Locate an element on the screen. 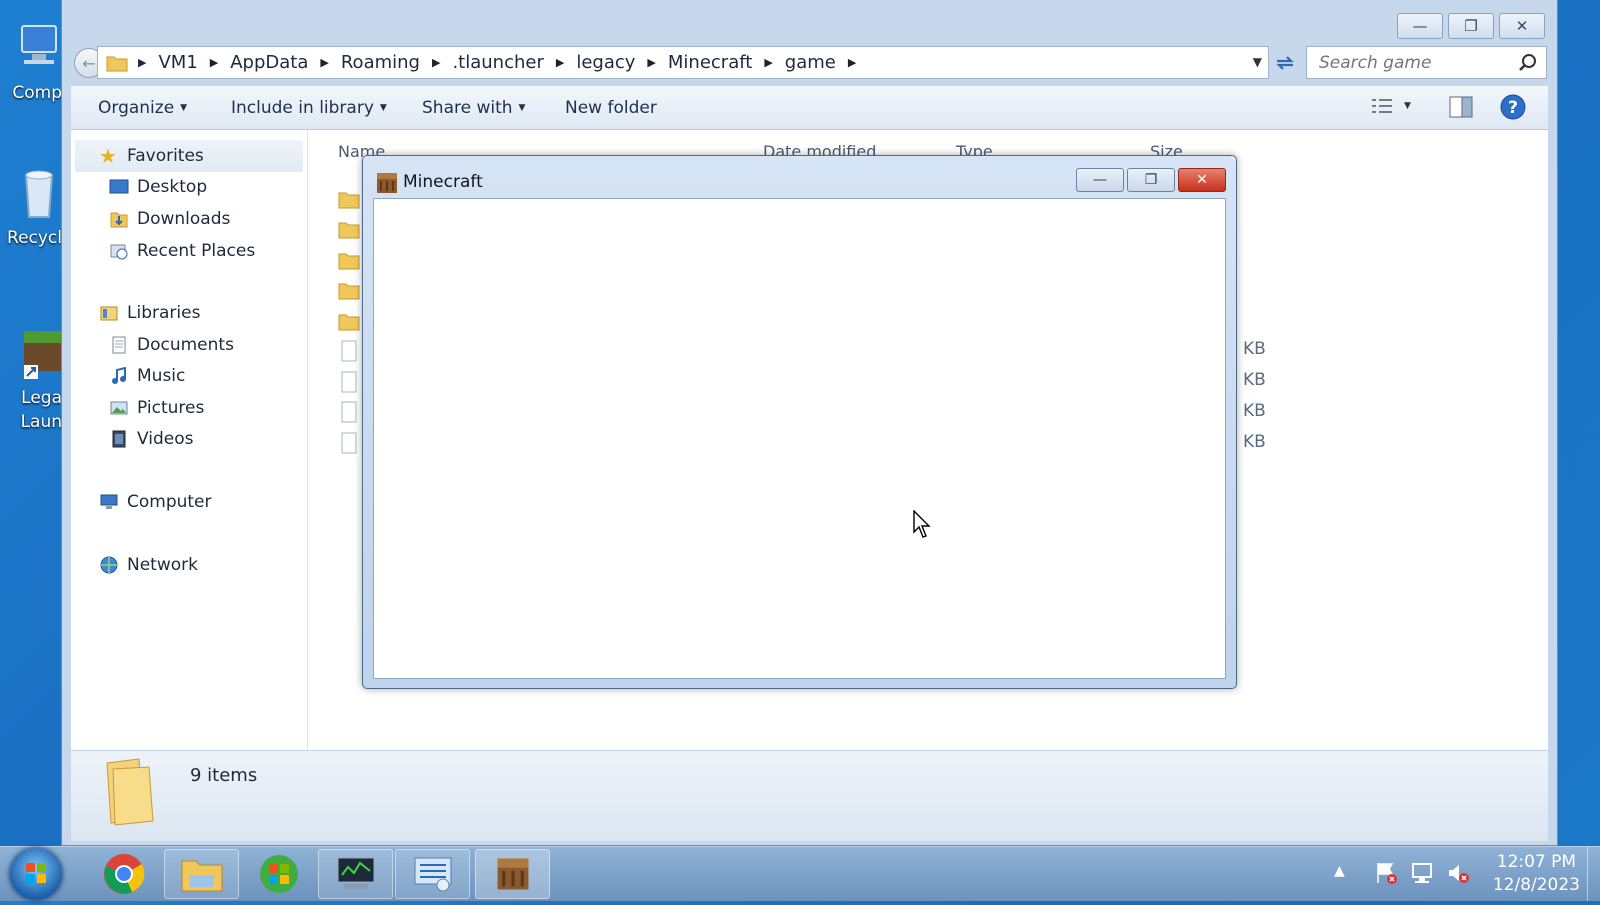  nav-item-desktop: Desktop is located at coordinates (158, 187).